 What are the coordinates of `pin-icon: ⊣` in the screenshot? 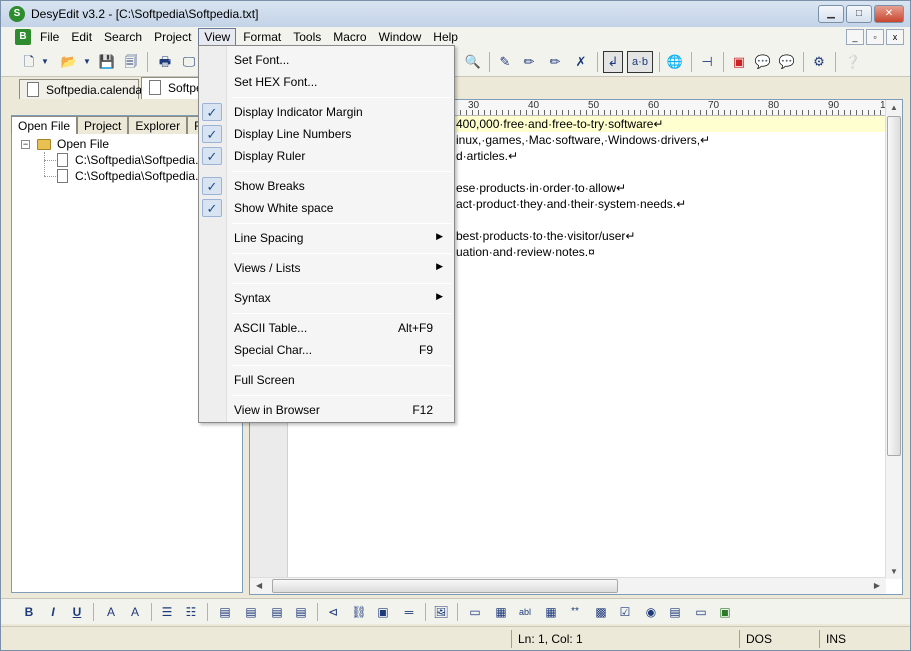 It's located at (707, 62).